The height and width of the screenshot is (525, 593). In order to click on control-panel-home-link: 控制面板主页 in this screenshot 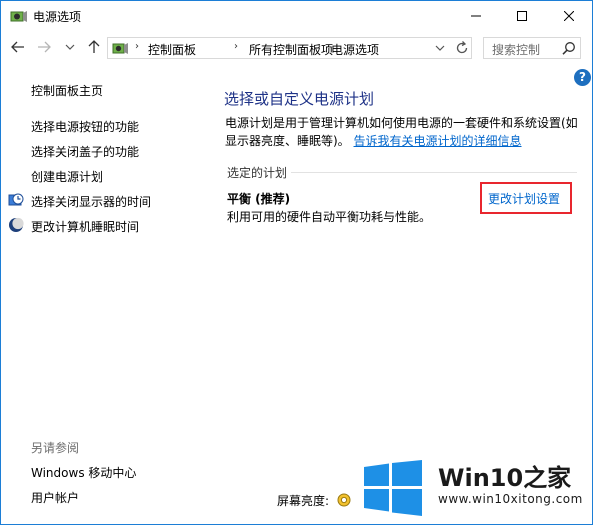, I will do `click(67, 90)`.